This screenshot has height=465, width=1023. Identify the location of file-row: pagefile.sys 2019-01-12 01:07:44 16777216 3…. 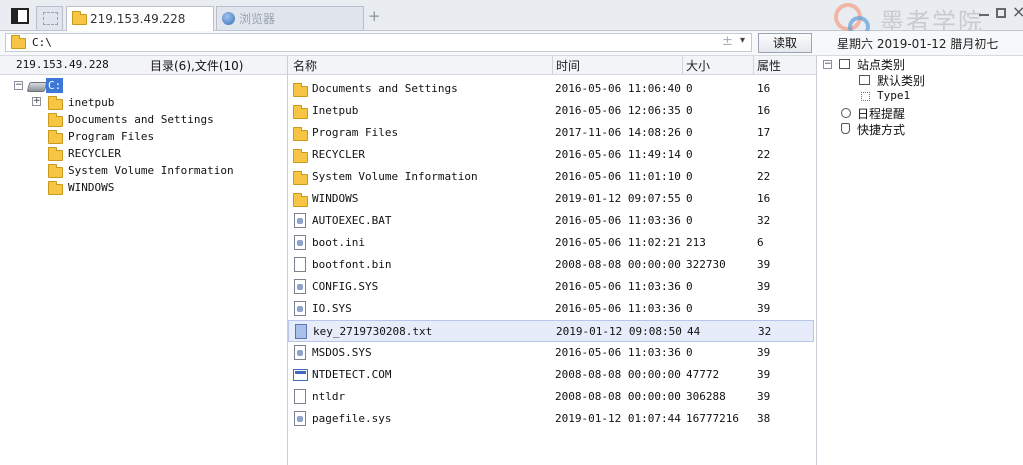
(551, 419).